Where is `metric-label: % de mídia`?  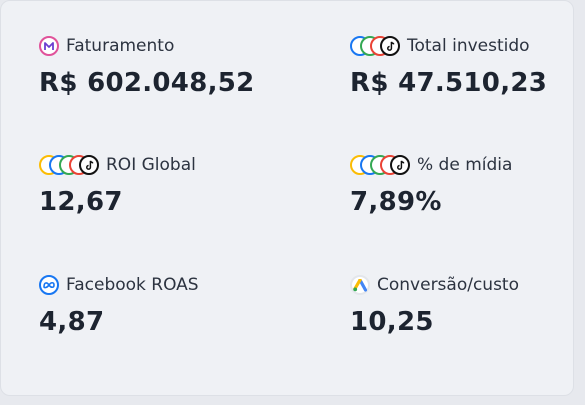 metric-label: % de mídia is located at coordinates (465, 165).